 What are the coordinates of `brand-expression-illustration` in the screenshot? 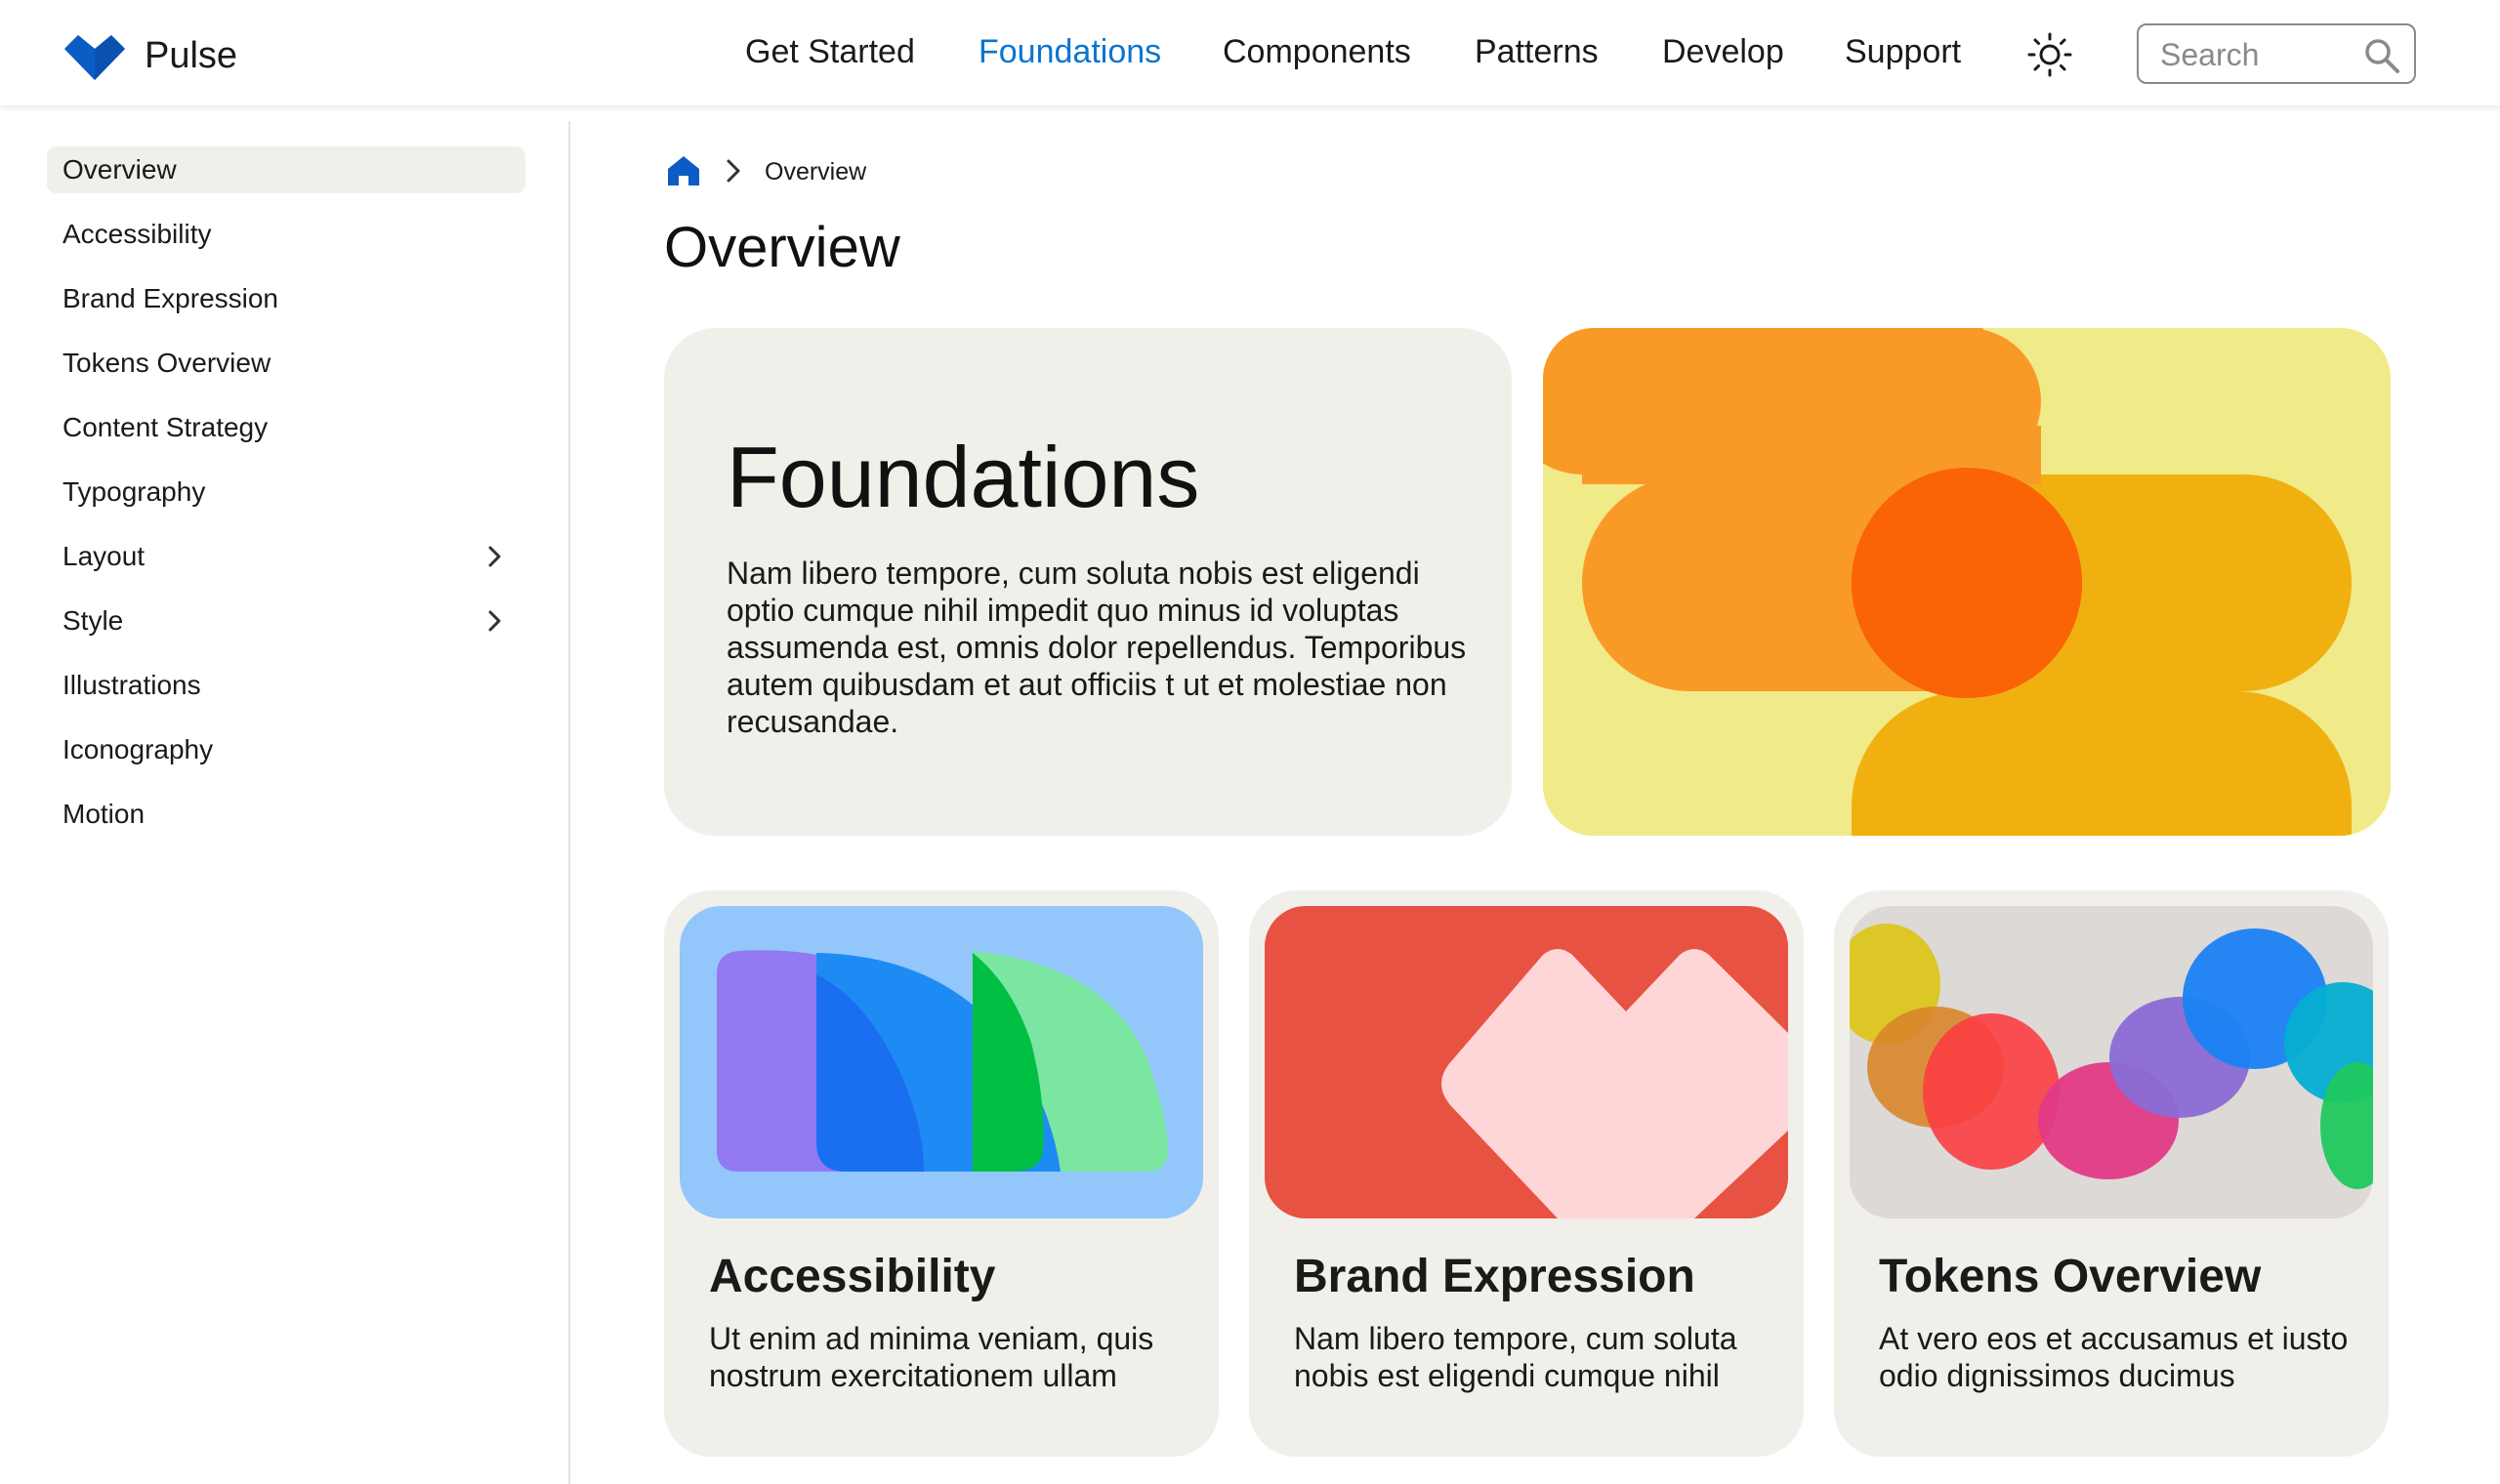 It's located at (1526, 1062).